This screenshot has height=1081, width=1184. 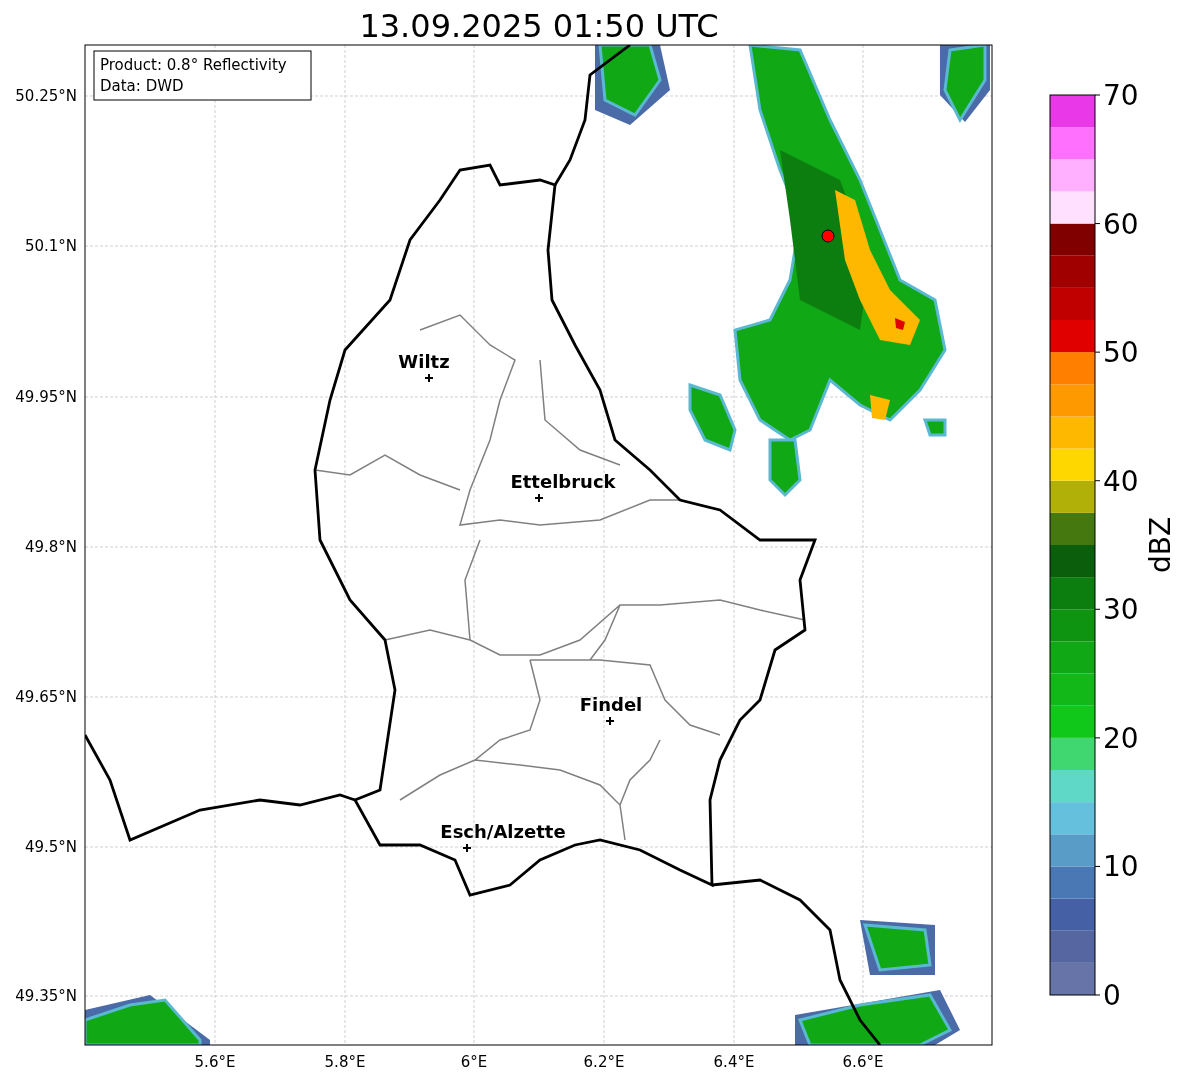 What do you see at coordinates (50, 547) in the screenshot?
I see `tick-label: 49.8°N` at bounding box center [50, 547].